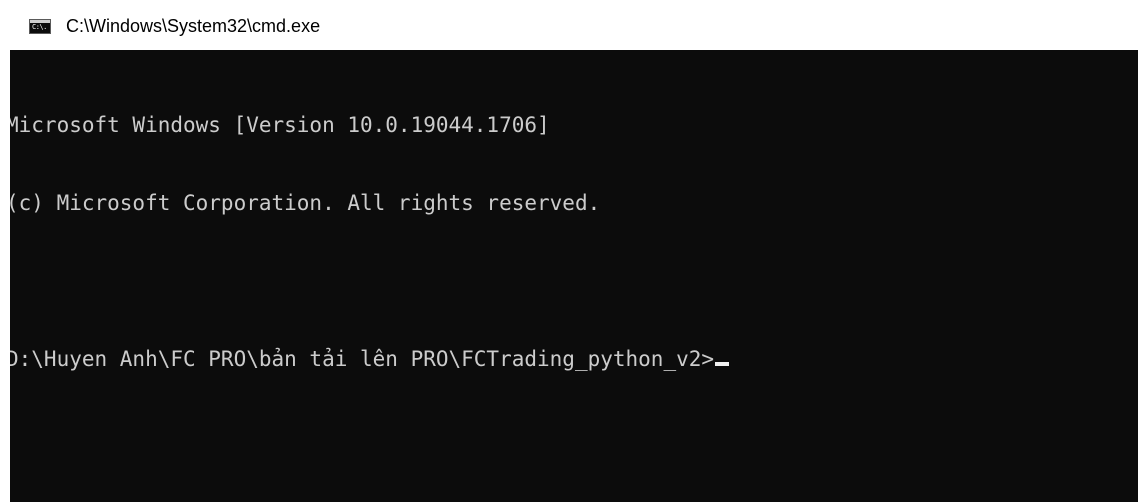 The height and width of the screenshot is (502, 1138). What do you see at coordinates (369, 281) in the screenshot?
I see `console-line-blank` at bounding box center [369, 281].